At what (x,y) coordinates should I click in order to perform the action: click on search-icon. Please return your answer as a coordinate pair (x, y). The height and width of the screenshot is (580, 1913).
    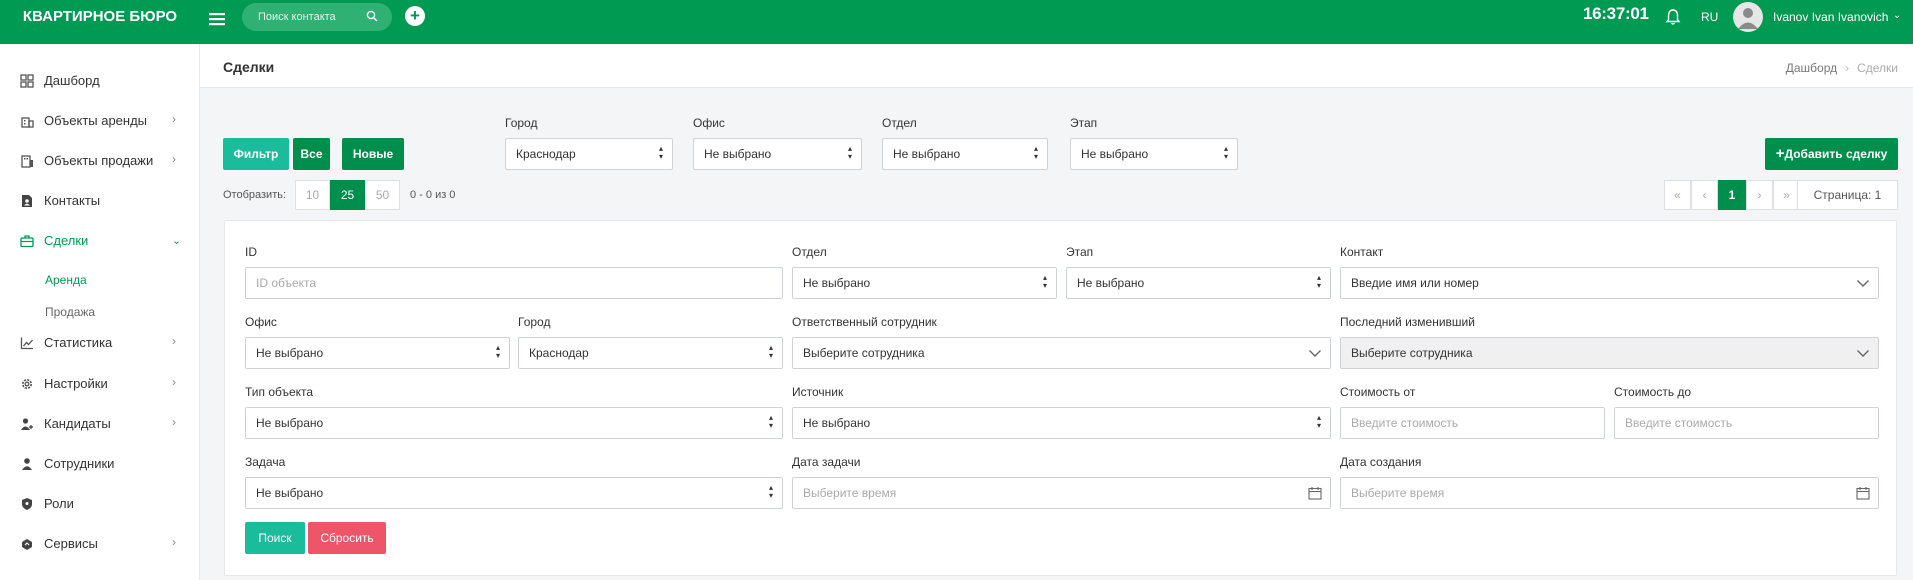
    Looking at the image, I should click on (372, 16).